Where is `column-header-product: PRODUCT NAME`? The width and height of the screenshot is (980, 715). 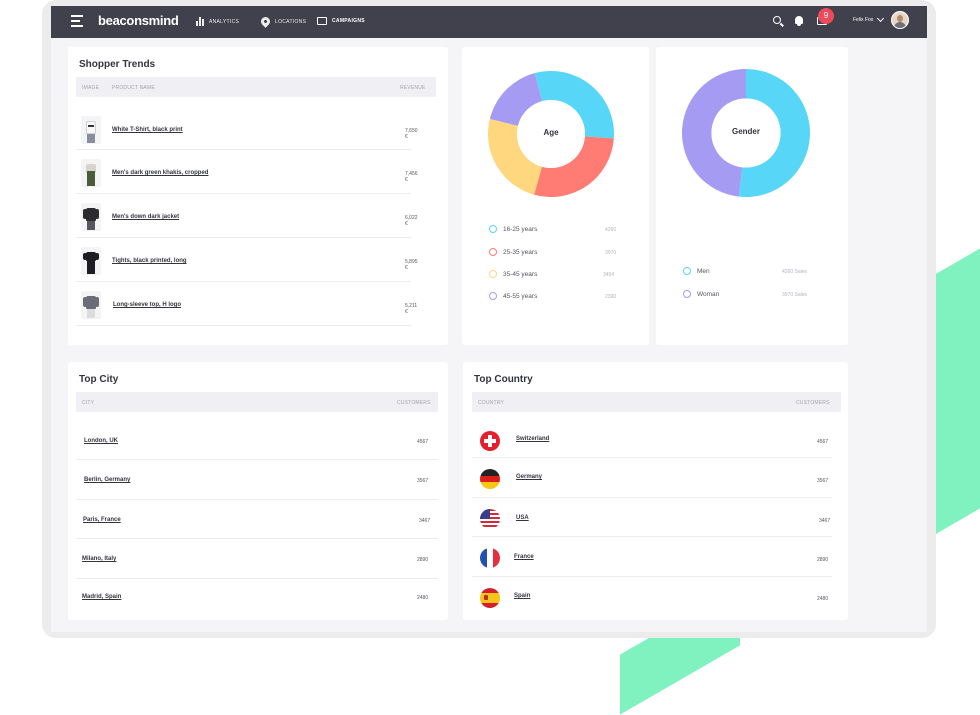
column-header-product: PRODUCT NAME is located at coordinates (133, 88).